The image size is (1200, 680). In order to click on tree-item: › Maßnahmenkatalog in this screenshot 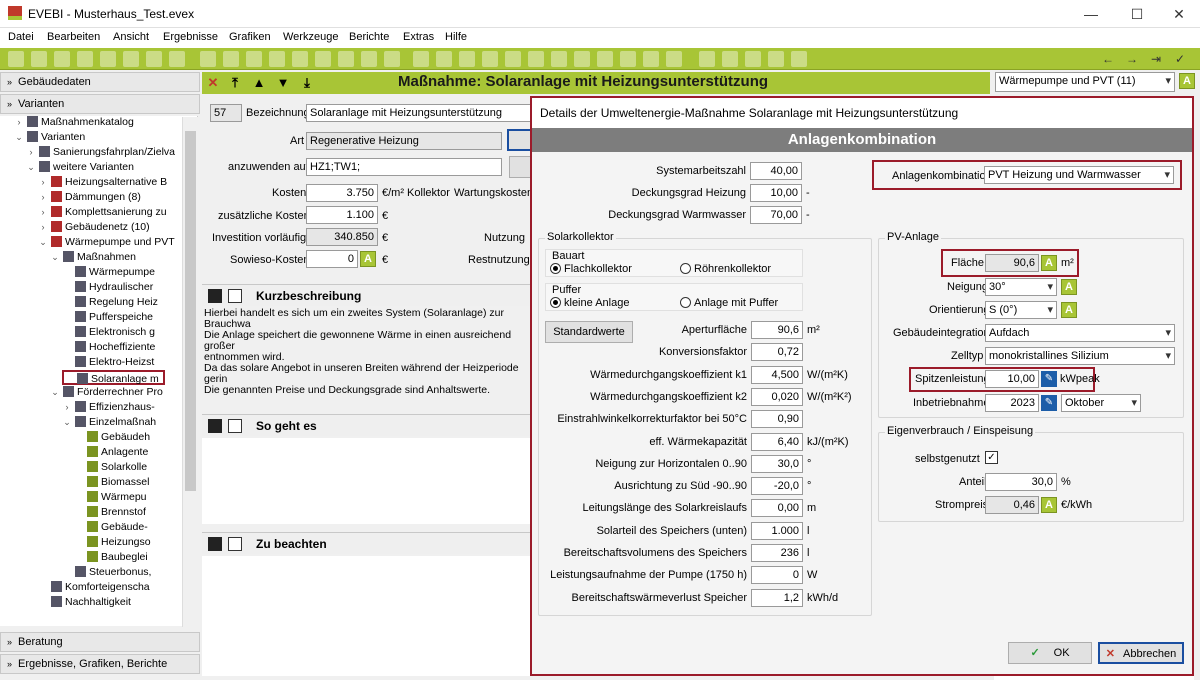, I will do `click(74, 123)`.